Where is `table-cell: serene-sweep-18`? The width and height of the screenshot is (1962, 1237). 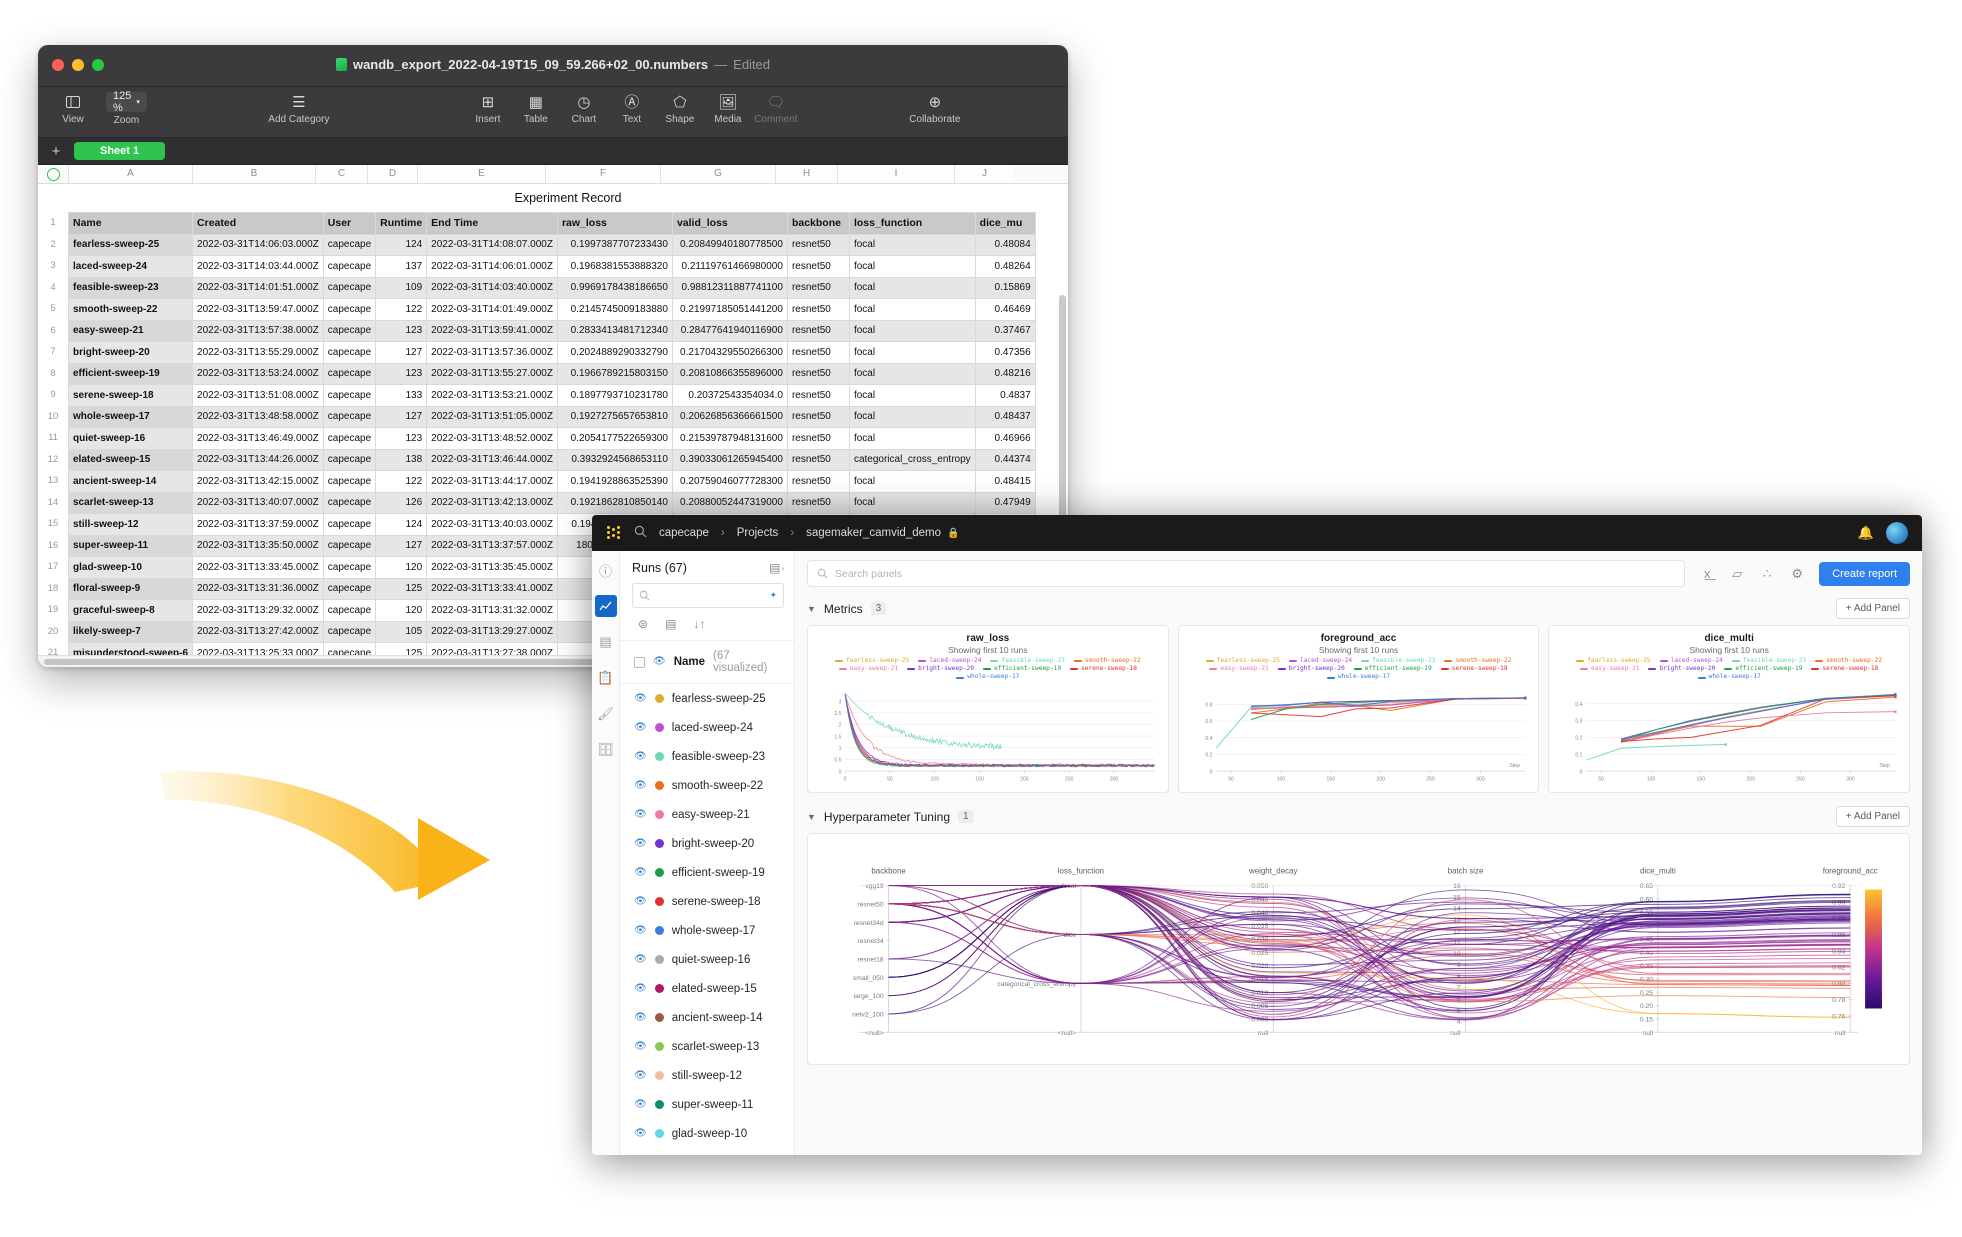
table-cell: serene-sweep-18 is located at coordinates (131, 395).